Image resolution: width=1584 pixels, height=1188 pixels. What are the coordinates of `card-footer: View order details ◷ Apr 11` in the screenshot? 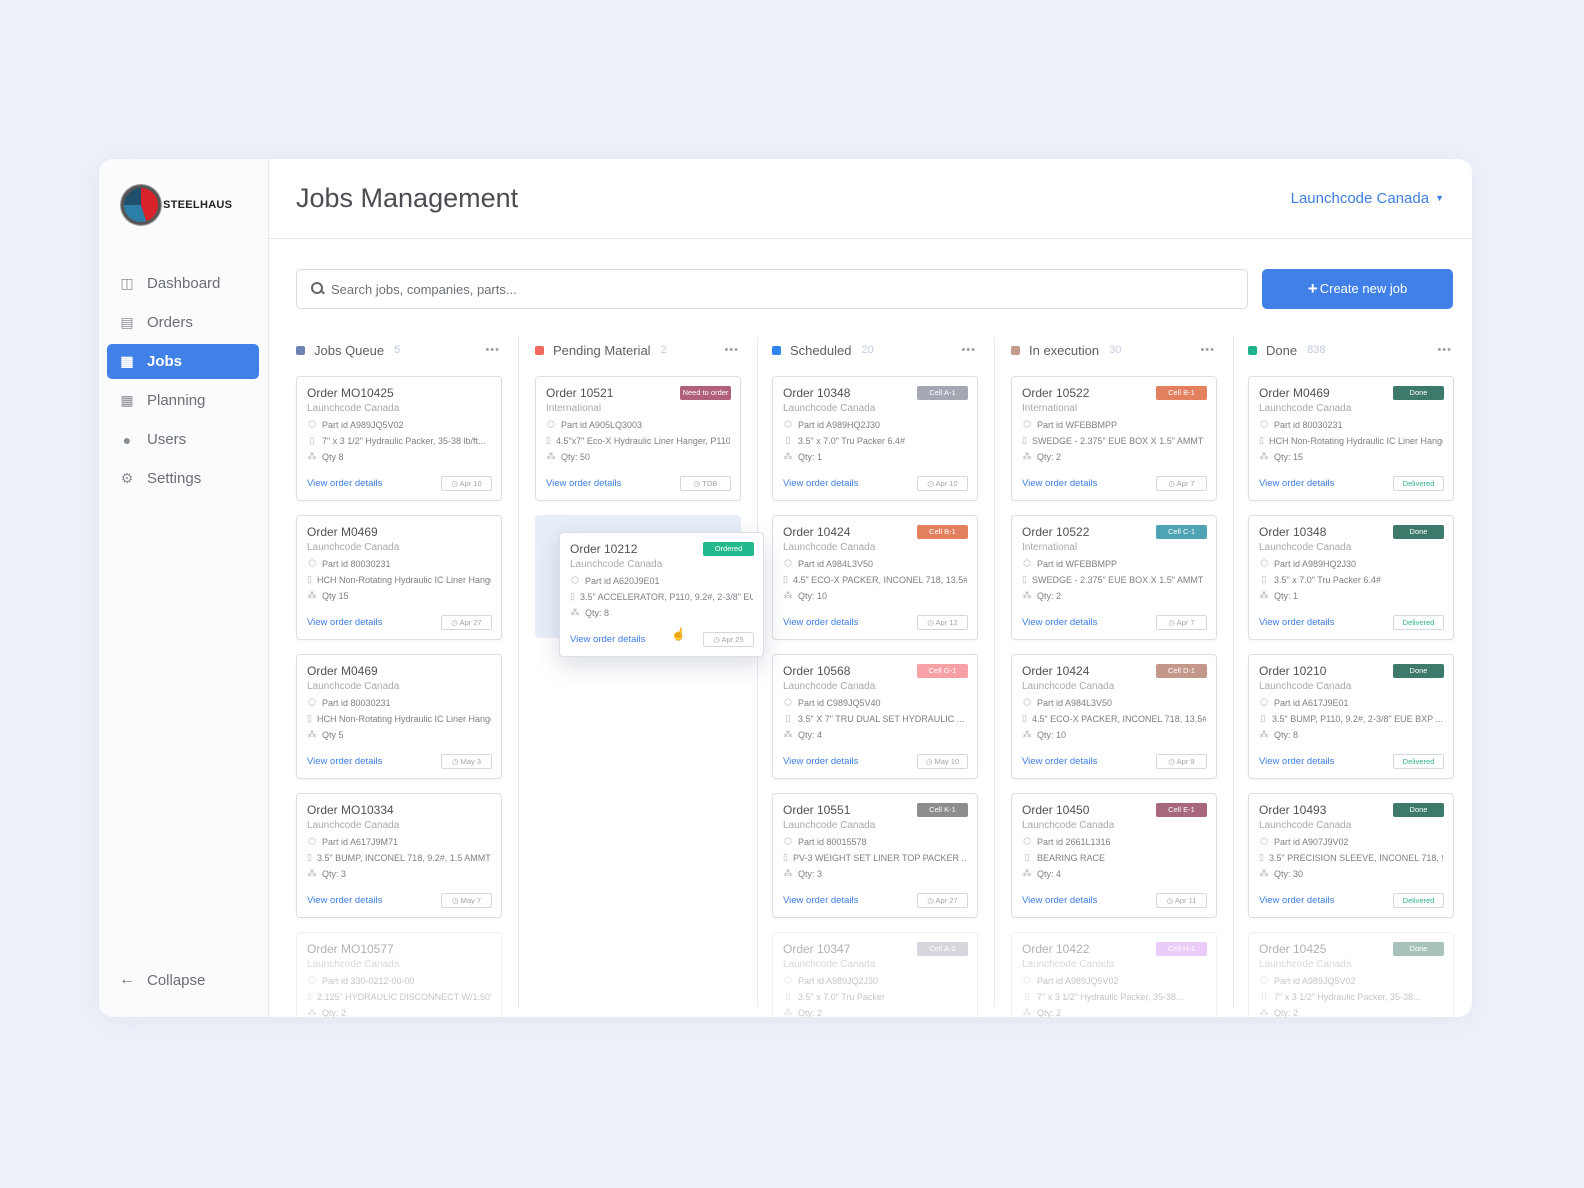 It's located at (1114, 900).